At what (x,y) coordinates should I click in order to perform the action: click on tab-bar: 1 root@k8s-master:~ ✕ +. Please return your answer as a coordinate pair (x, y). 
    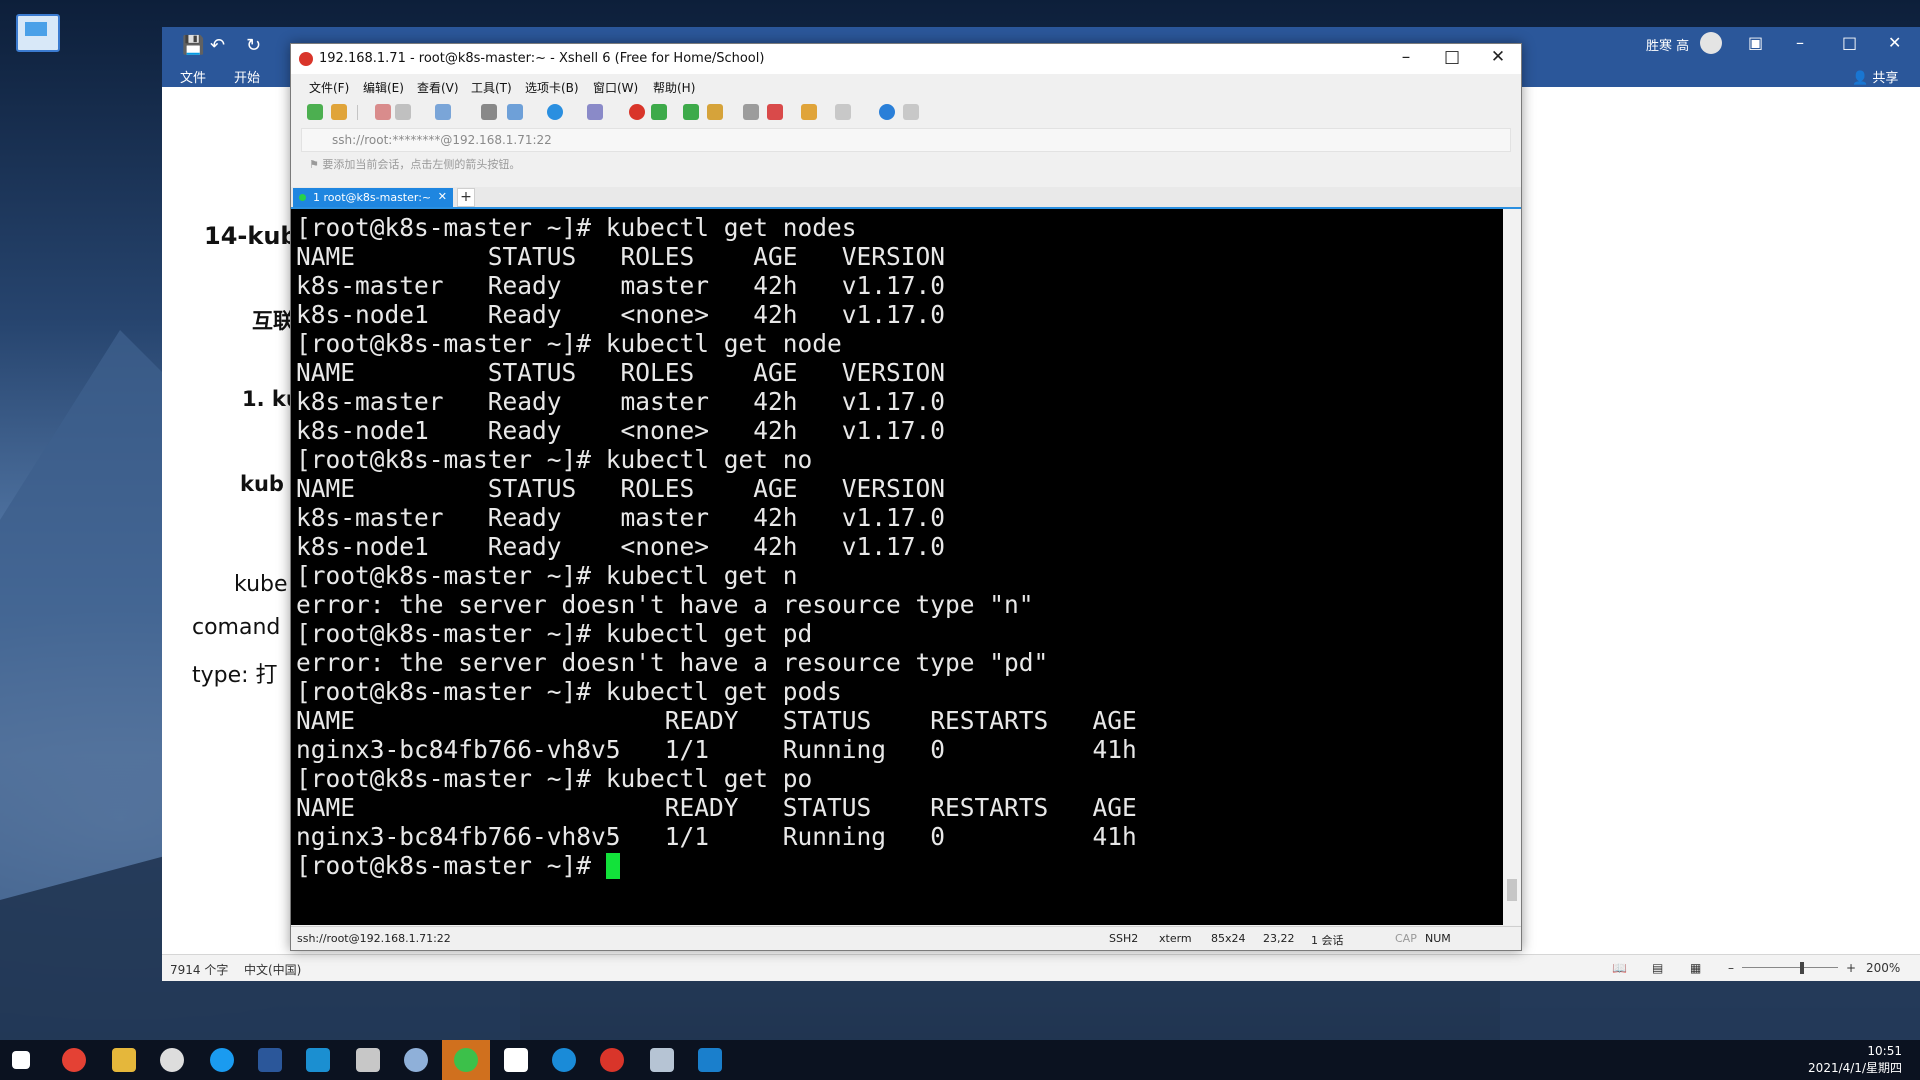
    Looking at the image, I should click on (906, 198).